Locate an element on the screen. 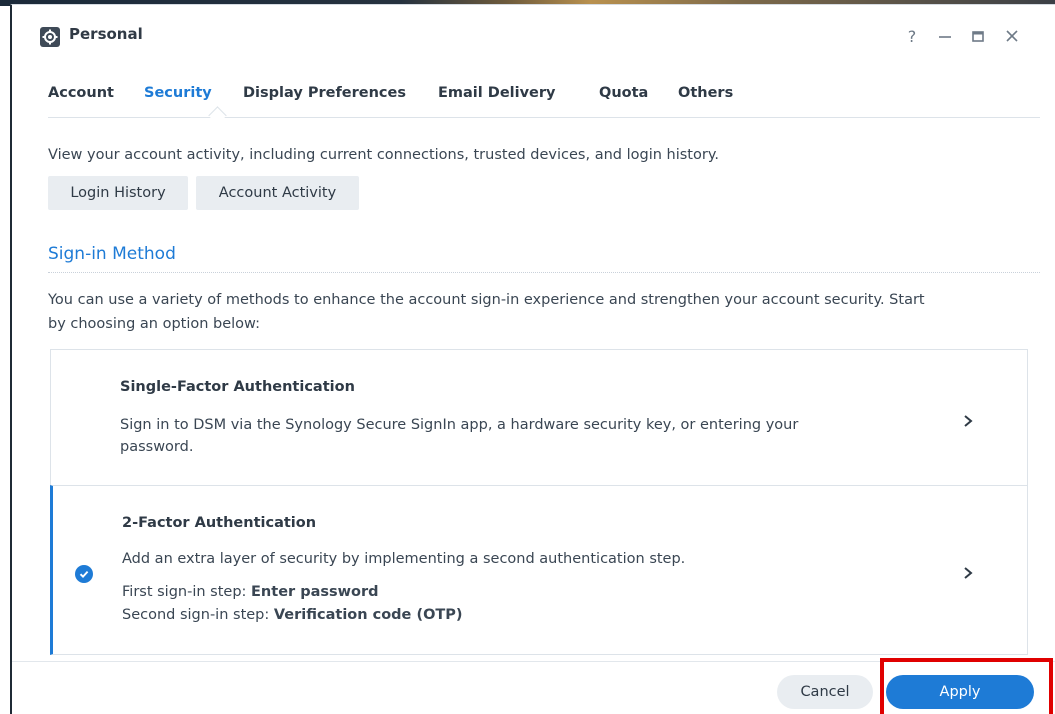  help-icon: ? is located at coordinates (912, 36).